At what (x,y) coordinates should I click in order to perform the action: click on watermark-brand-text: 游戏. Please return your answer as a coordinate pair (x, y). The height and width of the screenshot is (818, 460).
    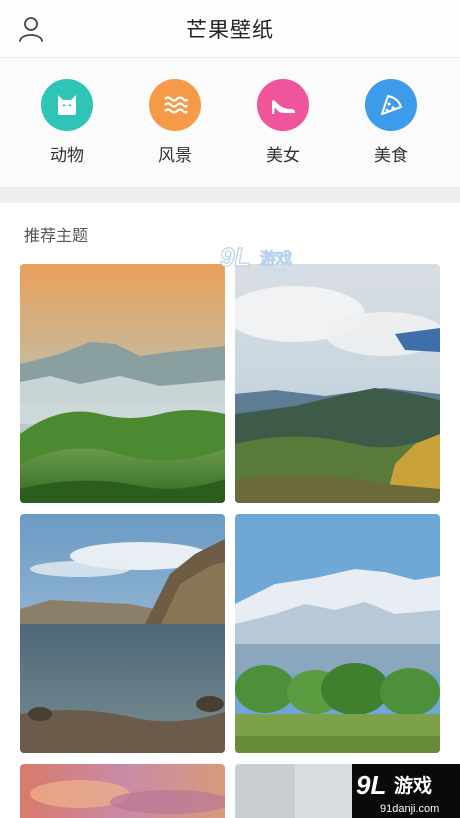
    Looking at the image, I should click on (276, 258).